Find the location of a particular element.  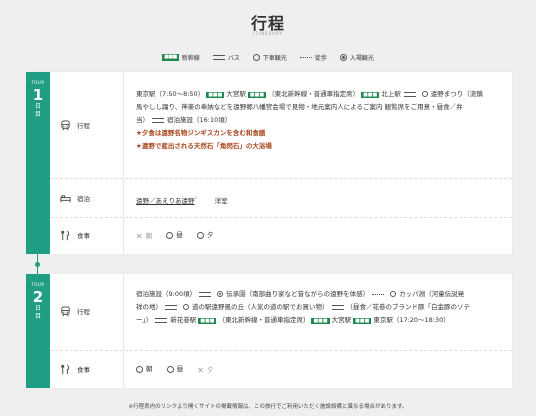

day-connector-dot is located at coordinates (37, 264).